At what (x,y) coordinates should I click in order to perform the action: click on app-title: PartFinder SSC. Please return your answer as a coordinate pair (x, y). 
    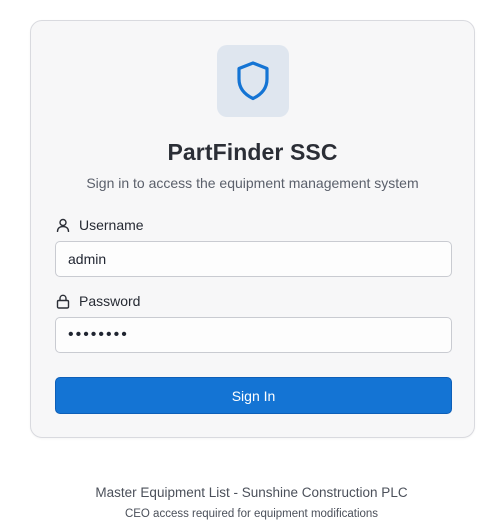
    Looking at the image, I should click on (252, 152).